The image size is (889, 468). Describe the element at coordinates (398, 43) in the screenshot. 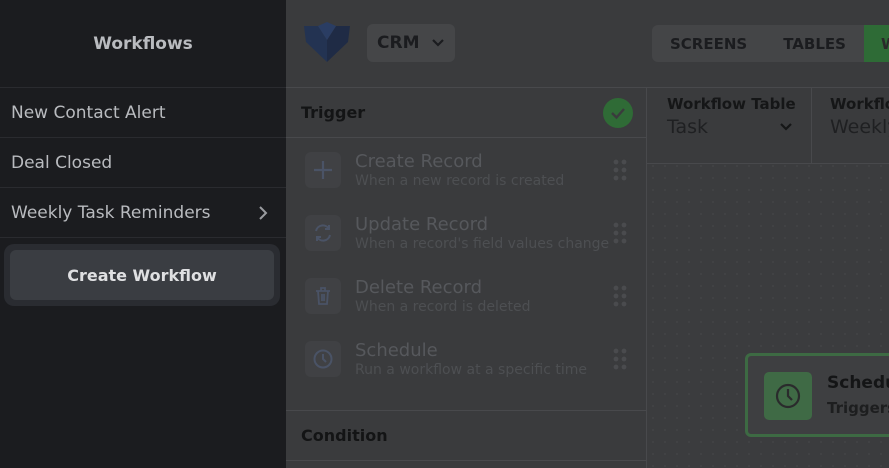

I see `app-selector-label: CRM` at that location.